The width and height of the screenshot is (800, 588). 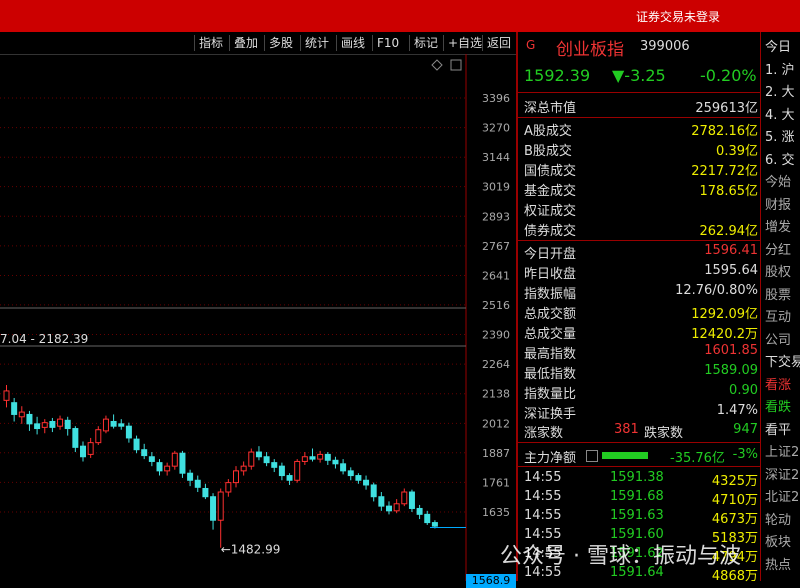 What do you see at coordinates (778, 540) in the screenshot?
I see `side-link: 板块` at bounding box center [778, 540].